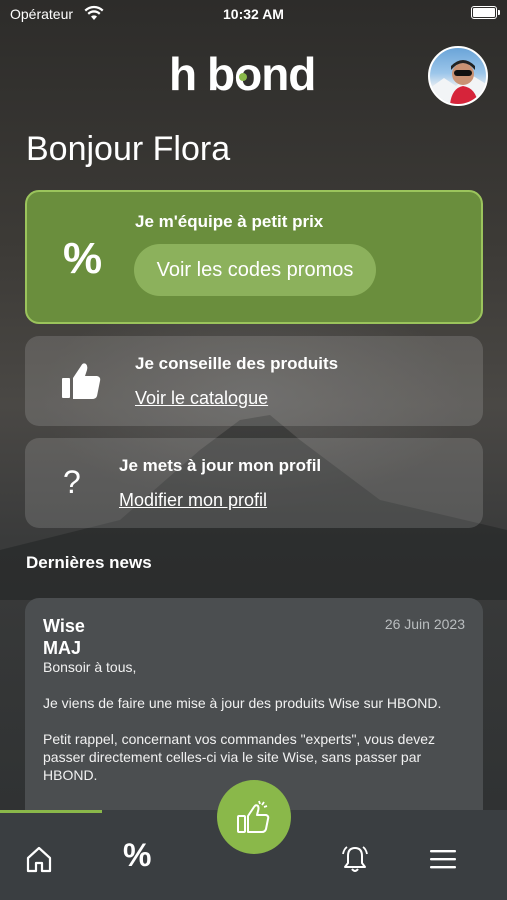  I want to click on user-avatar, so click(458, 76).